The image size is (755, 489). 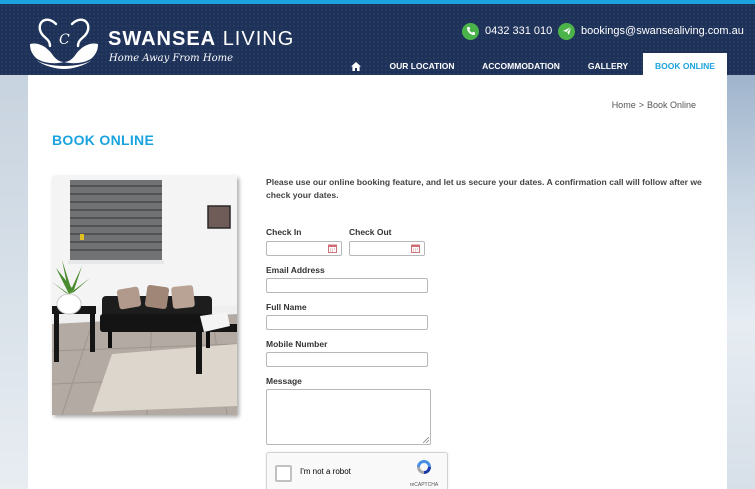 What do you see at coordinates (286, 307) in the screenshot?
I see `full-name-label: Full Name` at bounding box center [286, 307].